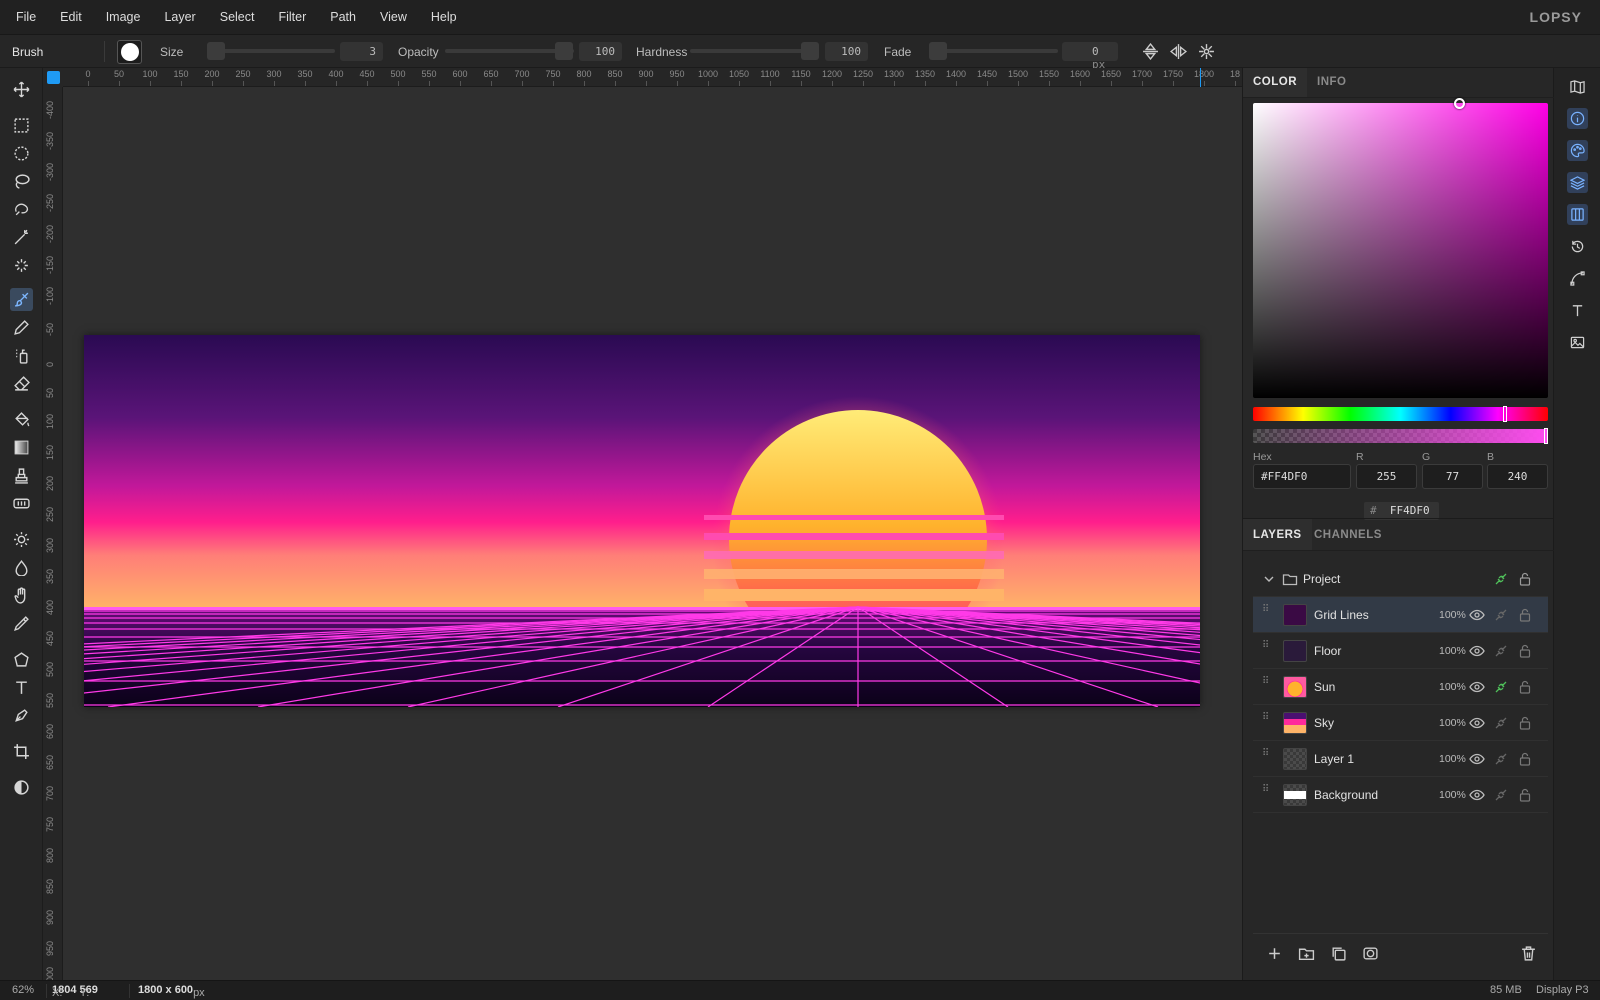  What do you see at coordinates (21, 595) in the screenshot?
I see `hand-icon` at bounding box center [21, 595].